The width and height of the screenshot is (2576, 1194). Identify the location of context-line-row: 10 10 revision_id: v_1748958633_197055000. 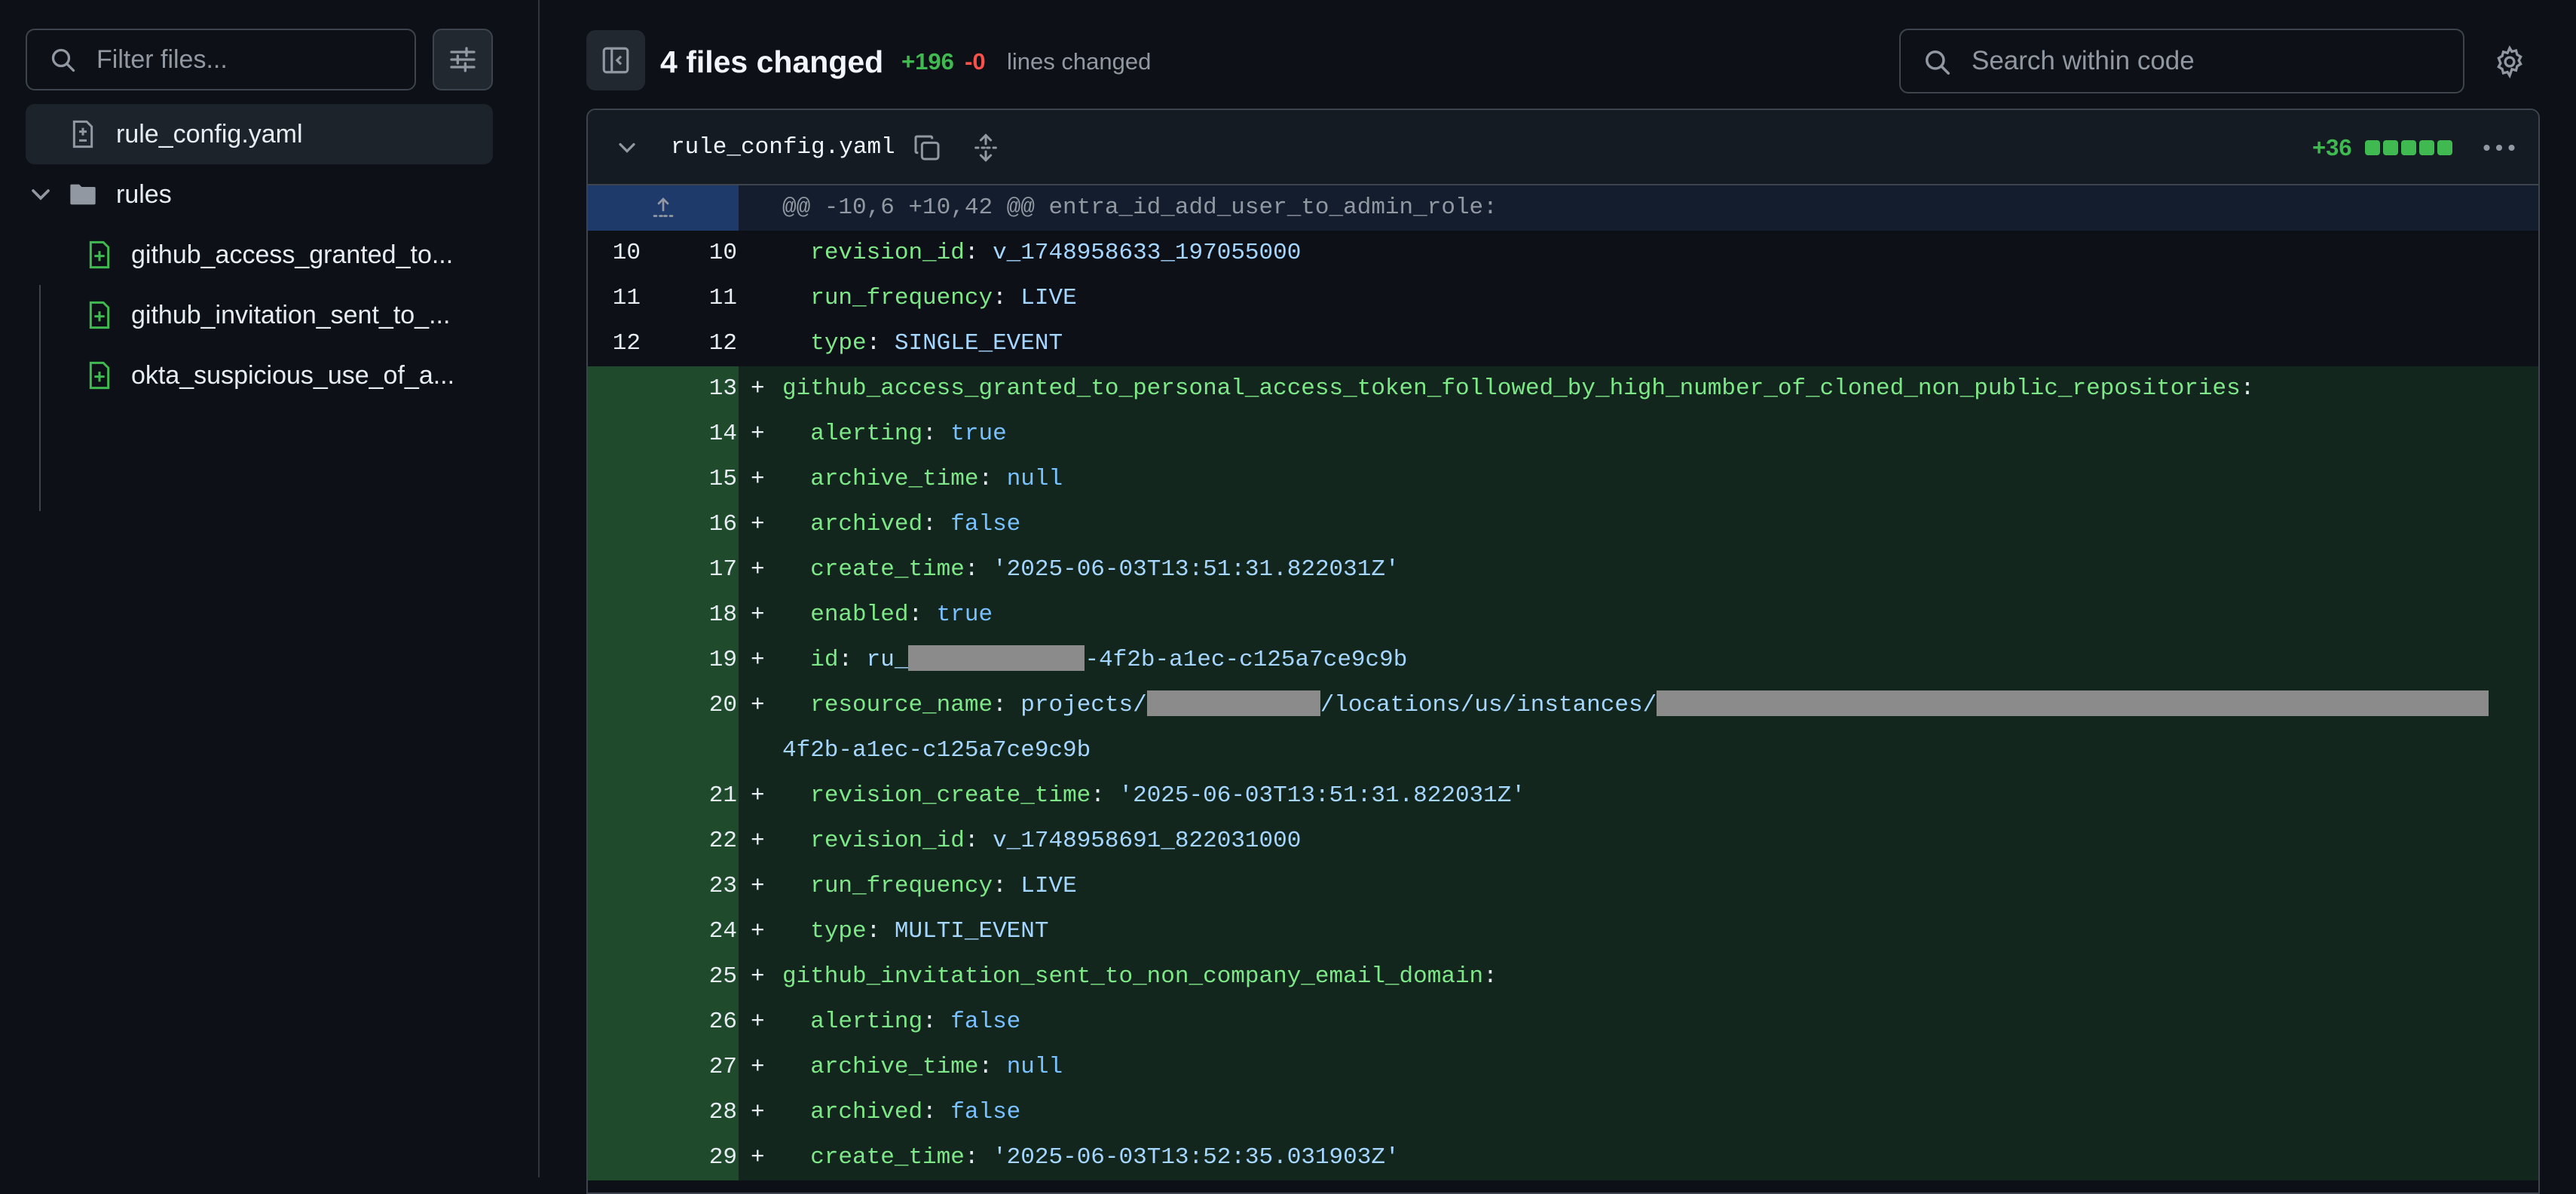
(1563, 253).